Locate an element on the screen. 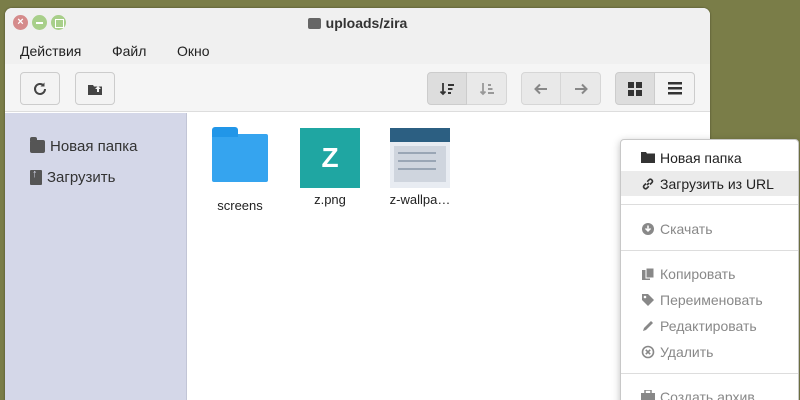 This screenshot has height=400, width=800. ctx-delete: Удалить is located at coordinates (709, 351).